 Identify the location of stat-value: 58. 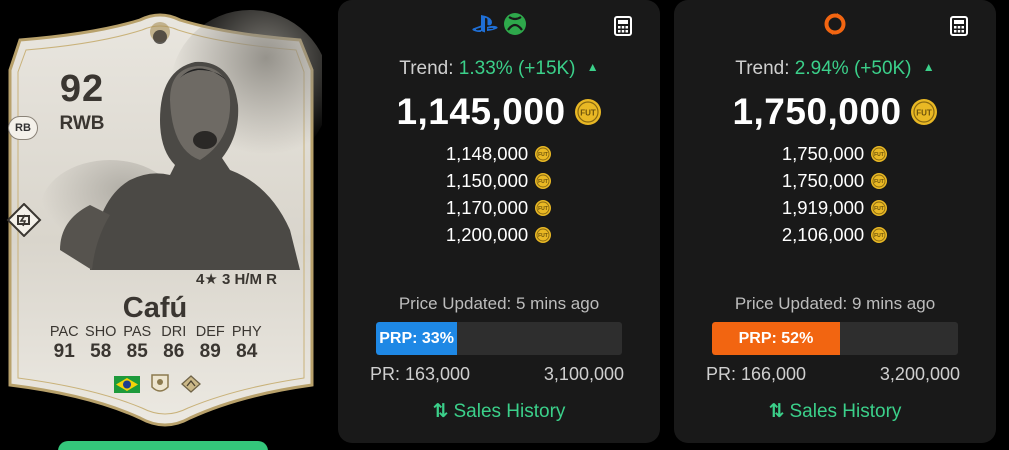
(101, 351).